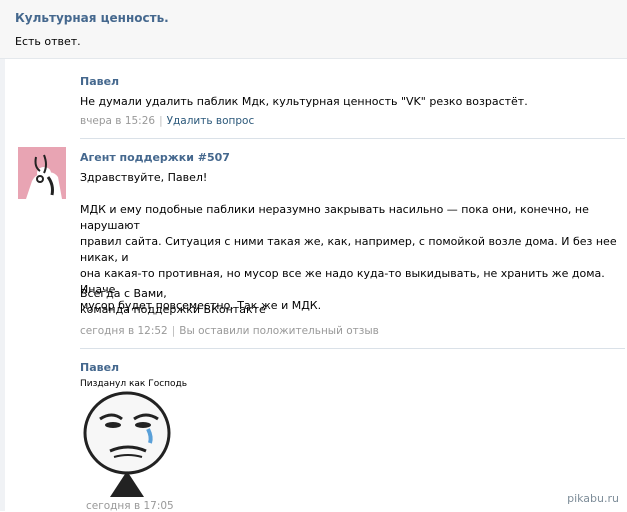 The height and width of the screenshot is (512, 627). What do you see at coordinates (48, 41) in the screenshot?
I see `answer-status: Есть ответ.` at bounding box center [48, 41].